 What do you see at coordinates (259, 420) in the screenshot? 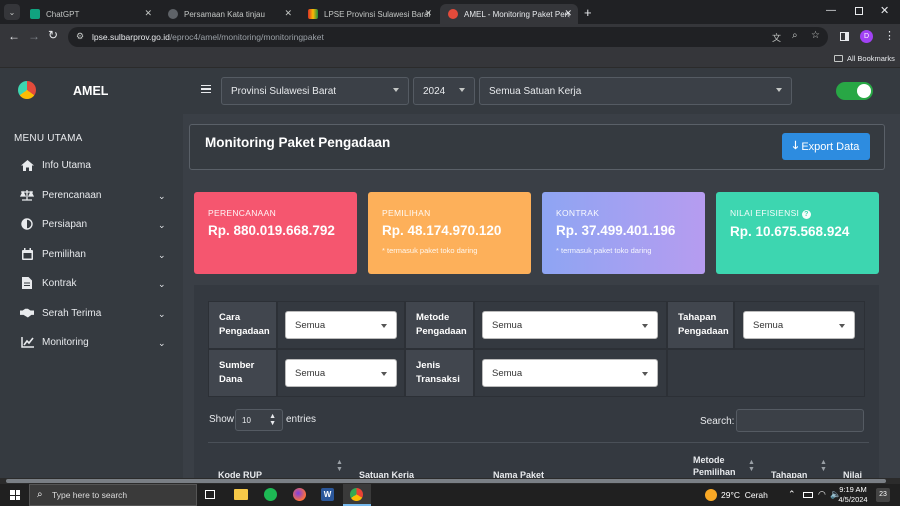
I see `entries-length-select: 10 ▲ ▼` at bounding box center [259, 420].